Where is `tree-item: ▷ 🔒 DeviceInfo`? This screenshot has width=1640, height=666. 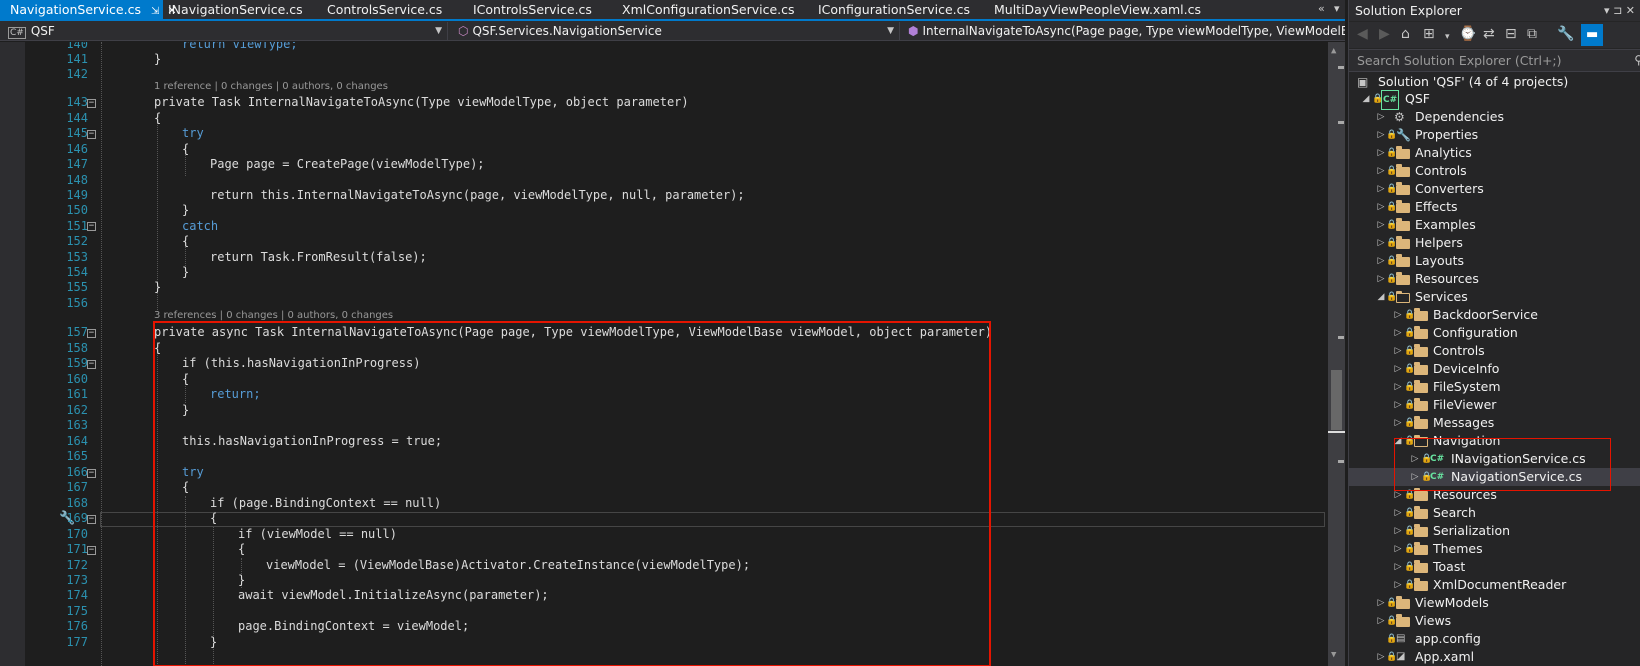
tree-item: ▷ 🔒 DeviceInfo is located at coordinates (1494, 369).